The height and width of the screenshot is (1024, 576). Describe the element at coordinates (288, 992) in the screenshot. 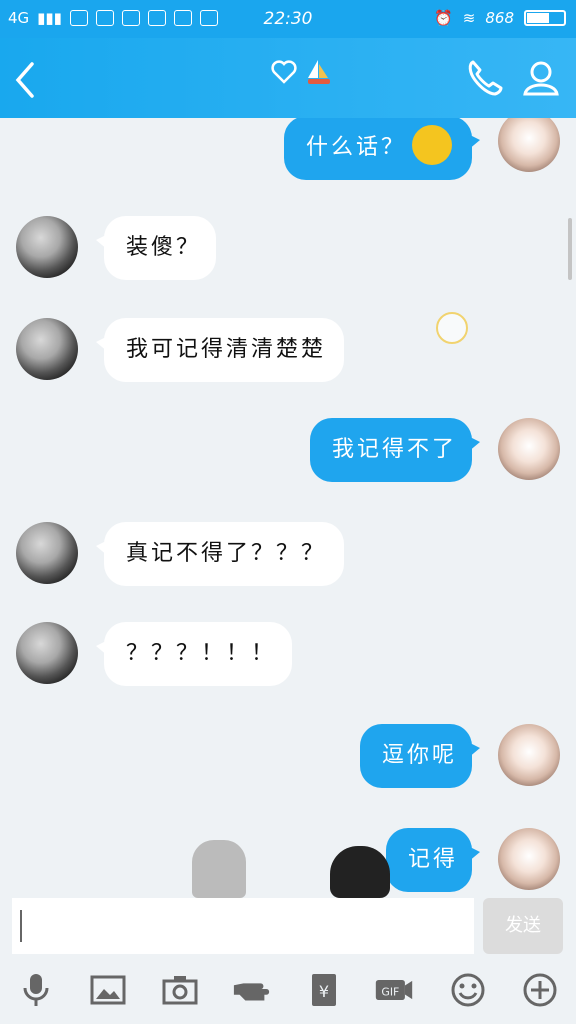

I see `input-toolbar: ¥ GIF` at that location.